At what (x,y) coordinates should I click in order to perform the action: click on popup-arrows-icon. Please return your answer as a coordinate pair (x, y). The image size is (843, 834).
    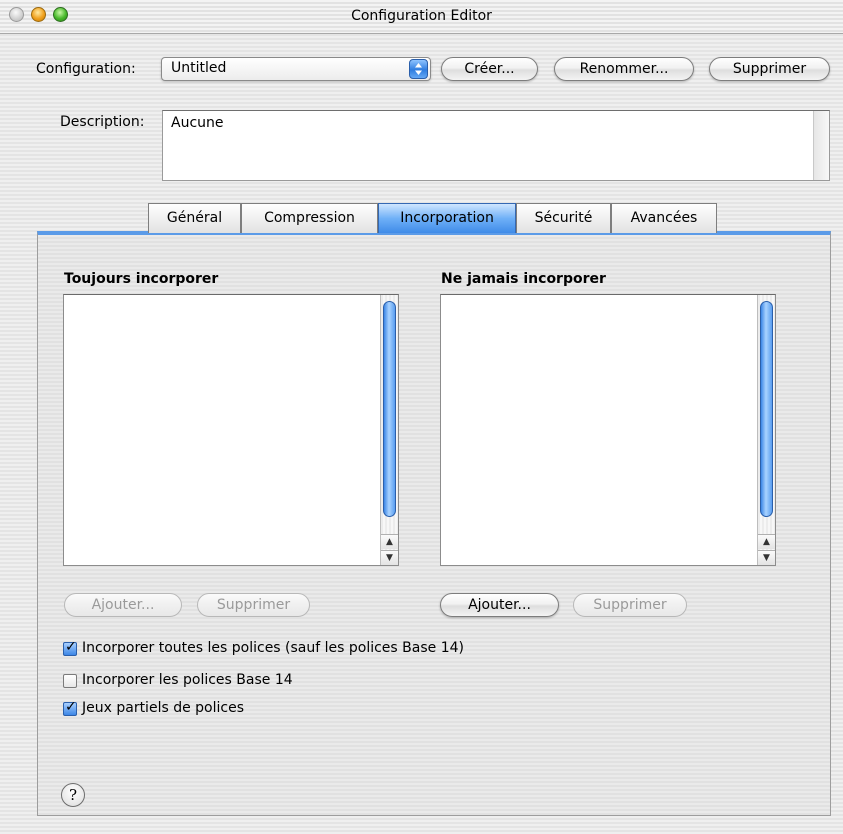
    Looking at the image, I should click on (418, 69).